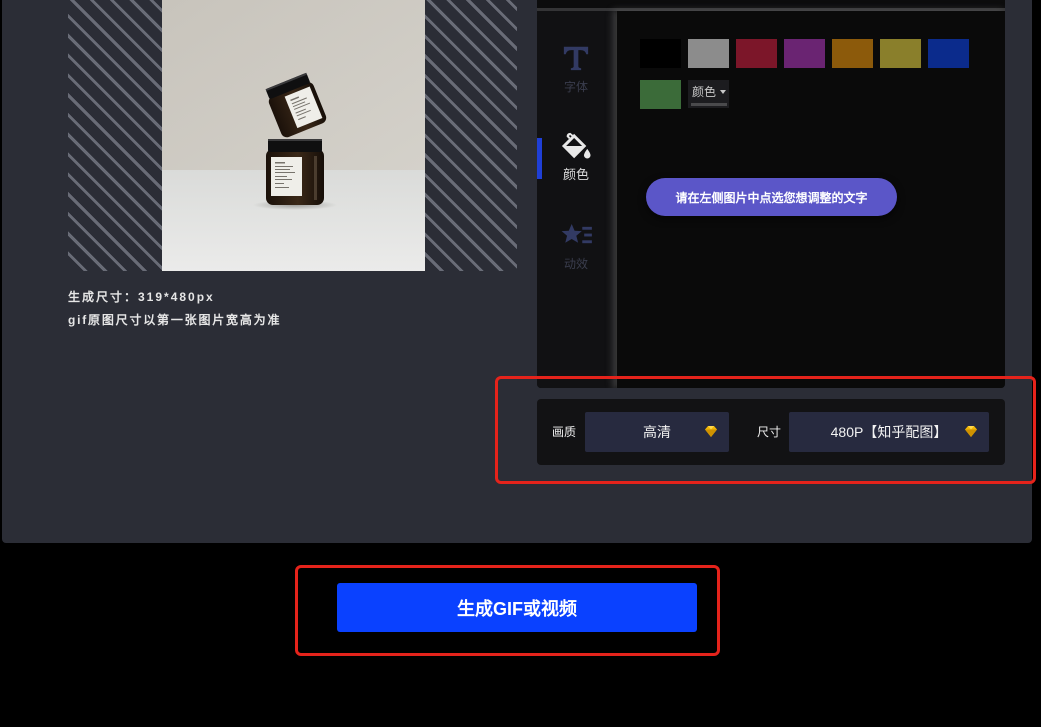  What do you see at coordinates (575, 174) in the screenshot?
I see `sidebar-item-label: 颜色` at bounding box center [575, 174].